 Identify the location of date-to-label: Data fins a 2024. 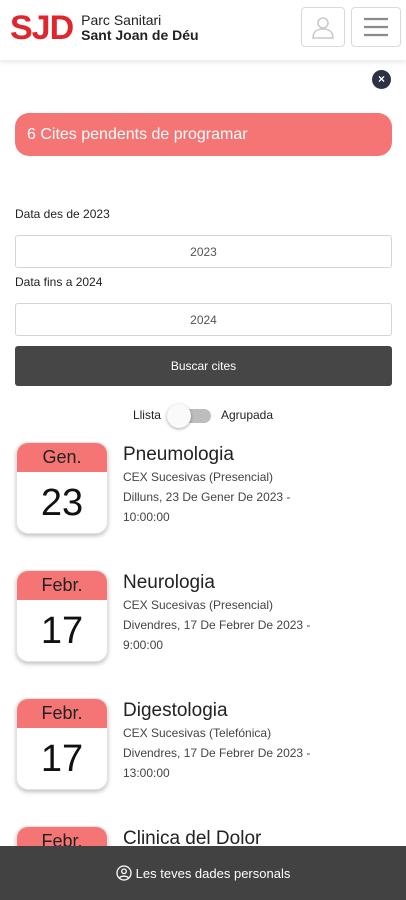
(59, 282).